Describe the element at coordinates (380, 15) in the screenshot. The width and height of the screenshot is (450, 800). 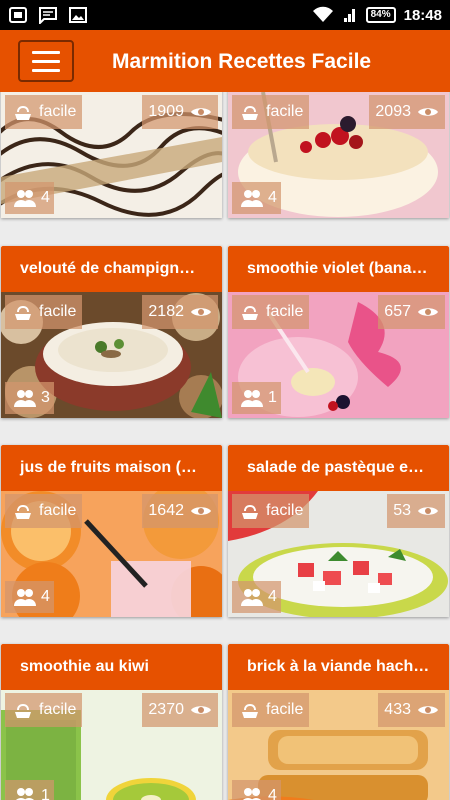
I see `battery-indicator: 84%` at that location.